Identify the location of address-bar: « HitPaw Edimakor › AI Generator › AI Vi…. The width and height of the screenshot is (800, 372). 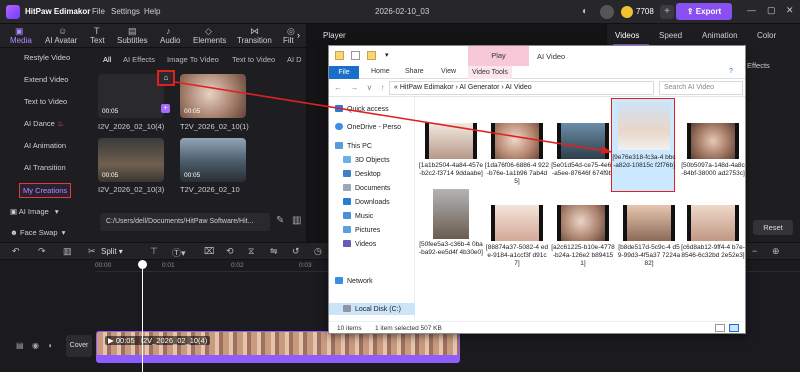
(521, 88).